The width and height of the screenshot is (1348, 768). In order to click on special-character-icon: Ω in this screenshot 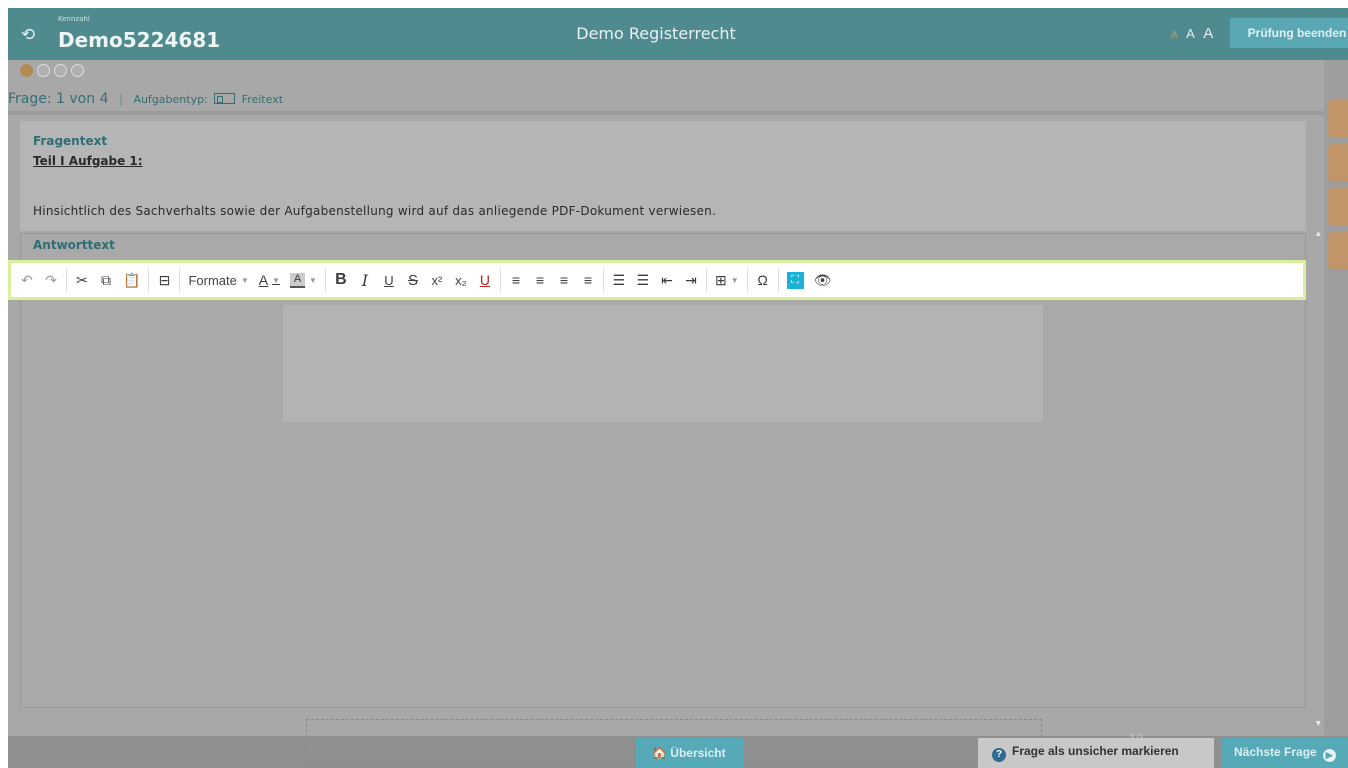, I will do `click(763, 280)`.